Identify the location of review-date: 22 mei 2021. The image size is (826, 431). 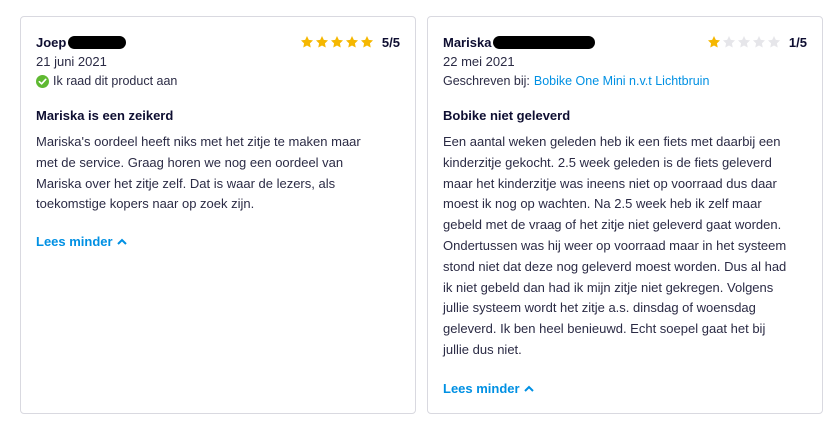
(479, 61).